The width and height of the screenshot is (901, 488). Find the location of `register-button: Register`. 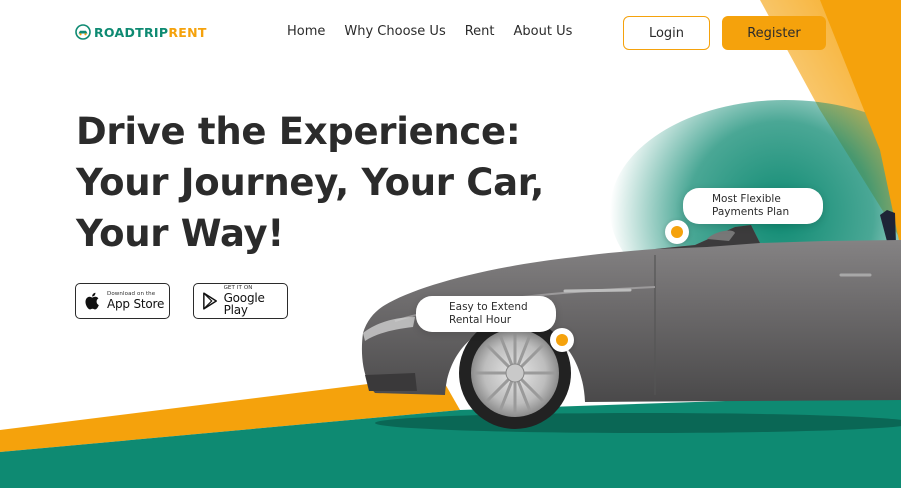

register-button: Register is located at coordinates (774, 33).